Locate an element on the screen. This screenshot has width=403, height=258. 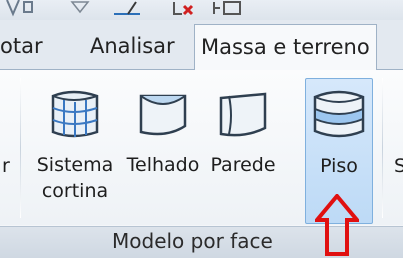
curtain-system-label: Sistema cortina is located at coordinates (75, 178).